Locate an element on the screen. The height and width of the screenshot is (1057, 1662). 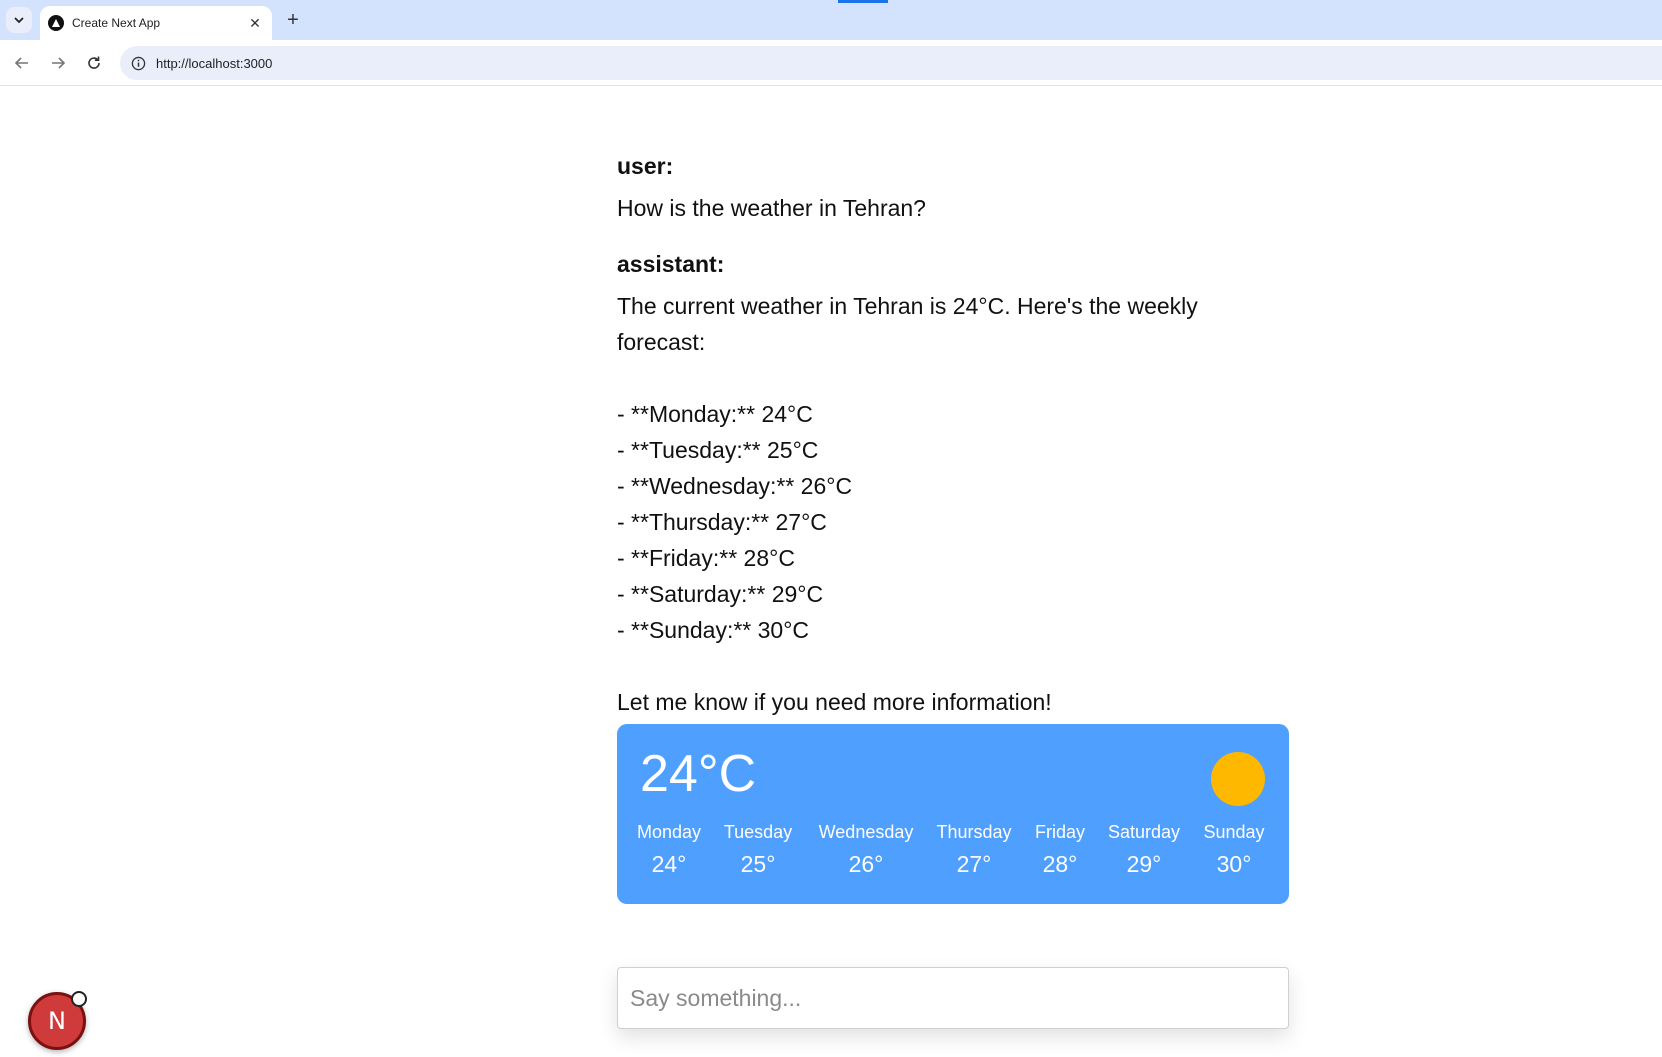
reload-button is located at coordinates (94, 63).